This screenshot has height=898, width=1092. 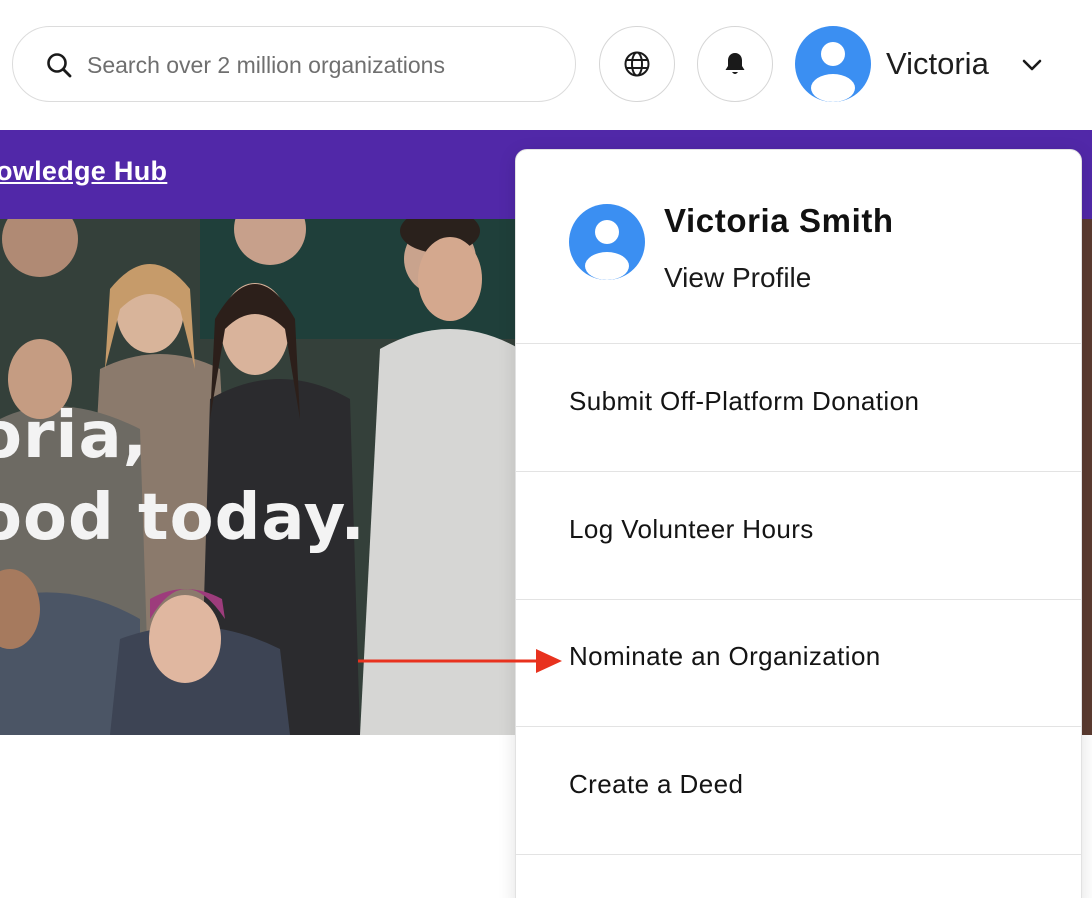 I want to click on hero-line-2: ood today., so click(x=183, y=518).